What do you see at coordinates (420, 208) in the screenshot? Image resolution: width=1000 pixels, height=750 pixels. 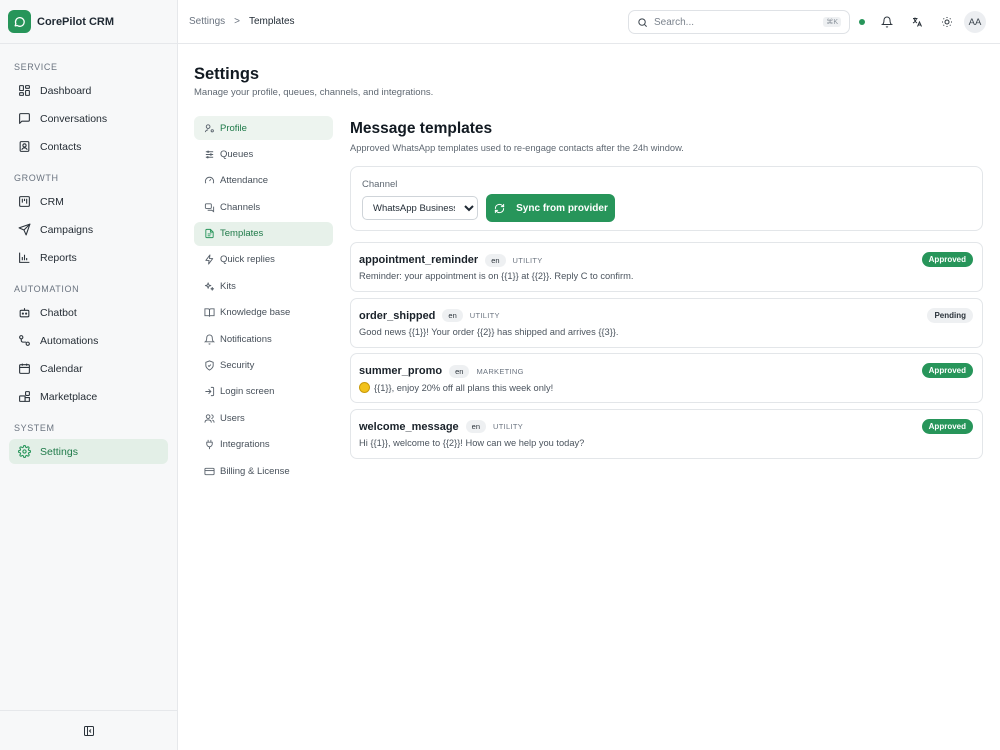 I see `channel-select: WhatsApp Business` at bounding box center [420, 208].